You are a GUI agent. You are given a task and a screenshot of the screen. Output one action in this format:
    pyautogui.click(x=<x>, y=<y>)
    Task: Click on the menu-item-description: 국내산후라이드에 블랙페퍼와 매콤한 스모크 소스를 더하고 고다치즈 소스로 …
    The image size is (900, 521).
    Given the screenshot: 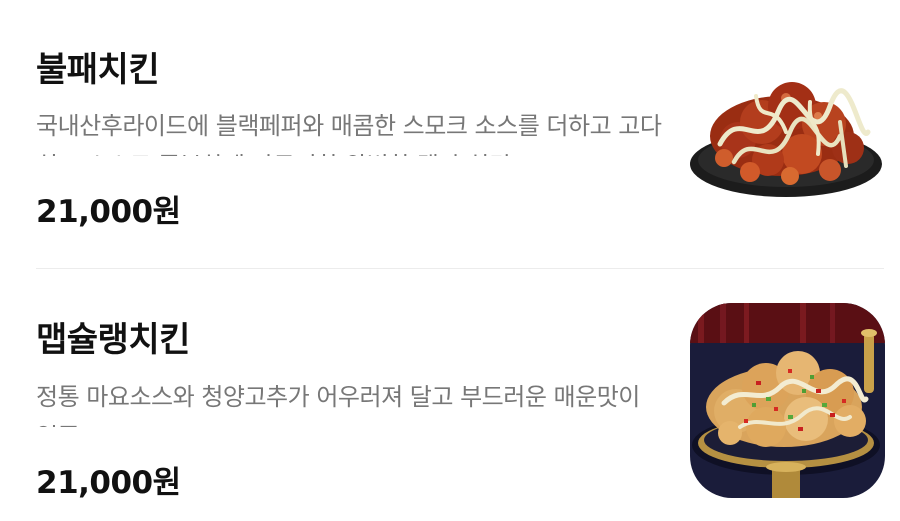 What is the action you would take?
    pyautogui.click(x=349, y=134)
    